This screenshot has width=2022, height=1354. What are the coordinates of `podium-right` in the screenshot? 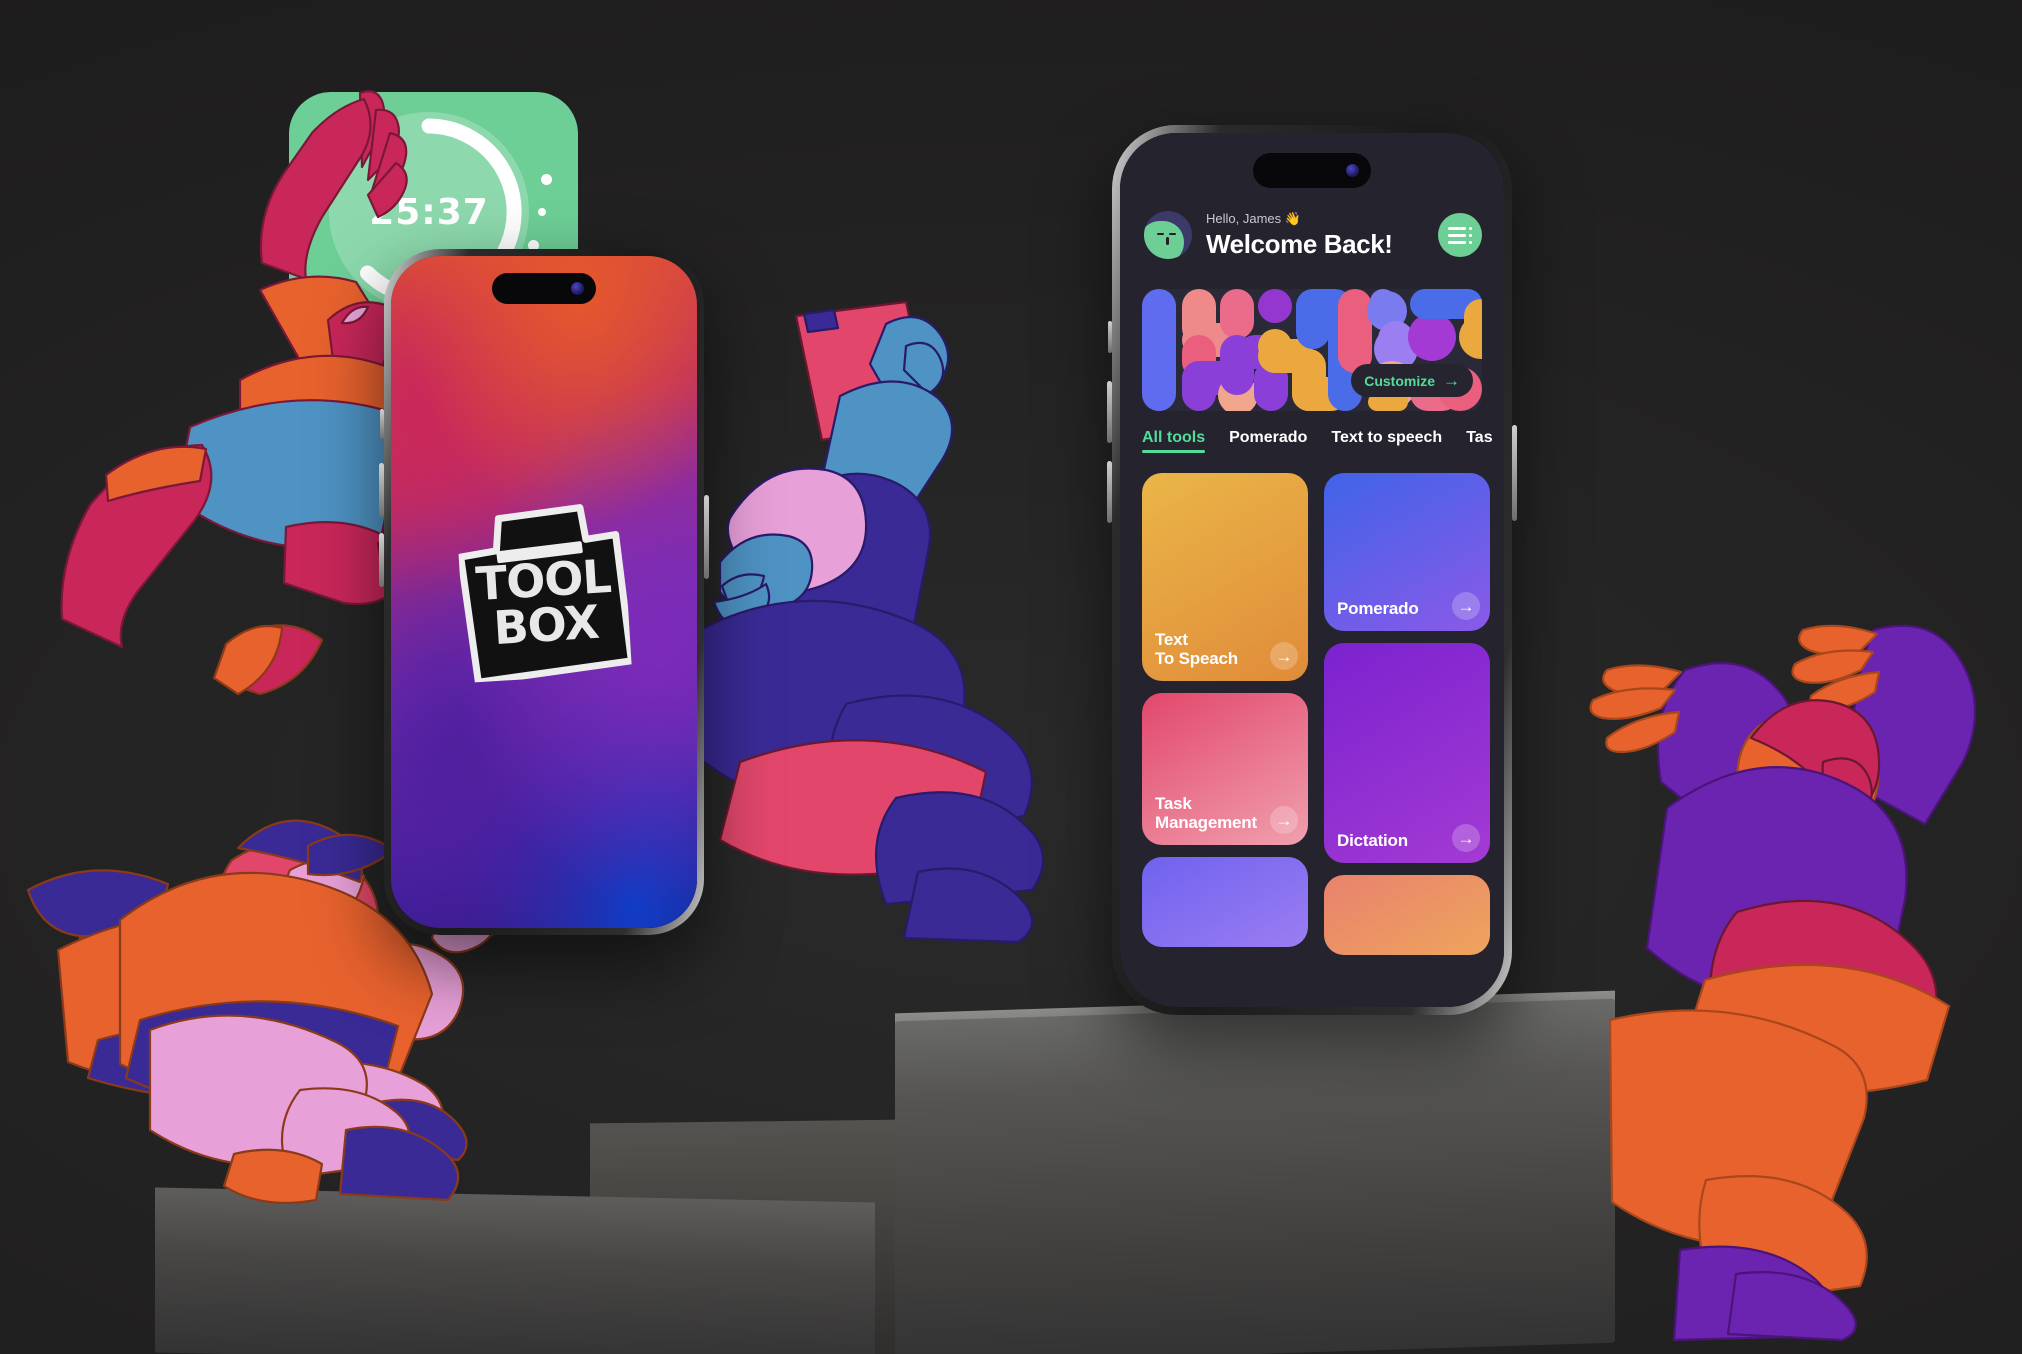 It's located at (1255, 1176).